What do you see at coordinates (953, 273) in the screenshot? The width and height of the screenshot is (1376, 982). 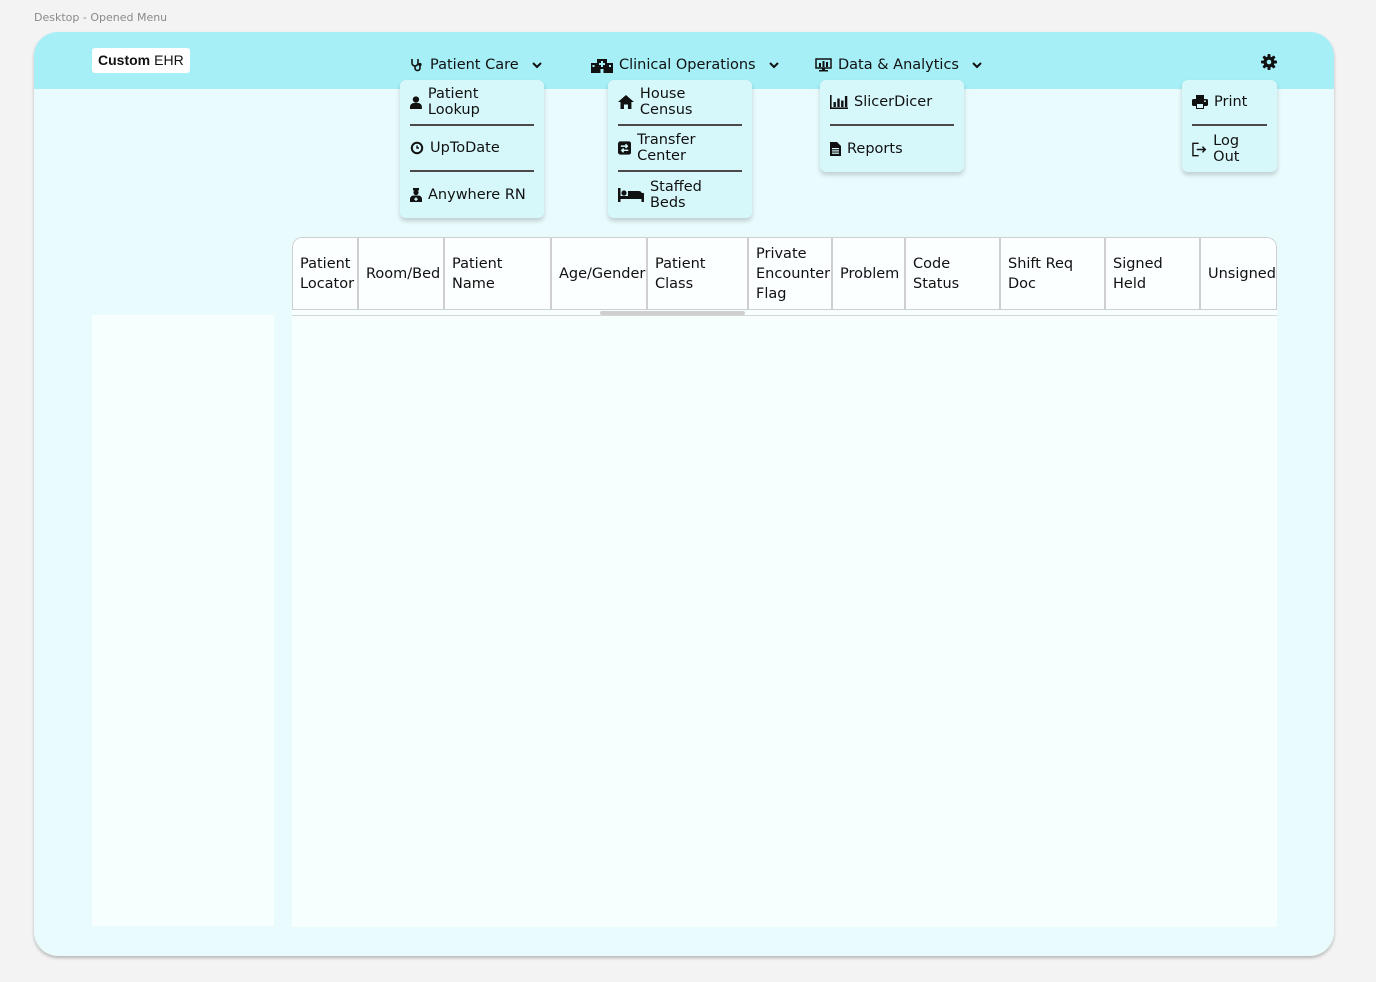 I see `column-header-code-status: Code Status` at bounding box center [953, 273].